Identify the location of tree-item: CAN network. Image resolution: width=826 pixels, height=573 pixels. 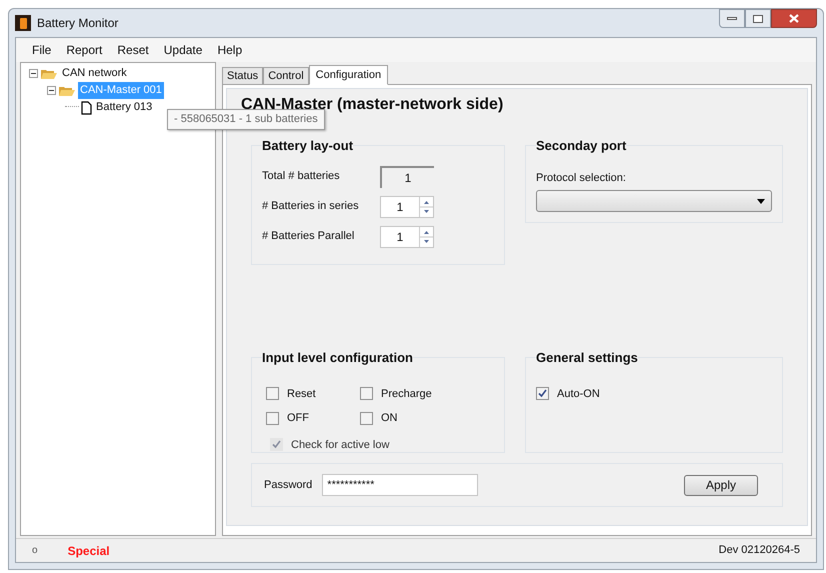
(94, 73).